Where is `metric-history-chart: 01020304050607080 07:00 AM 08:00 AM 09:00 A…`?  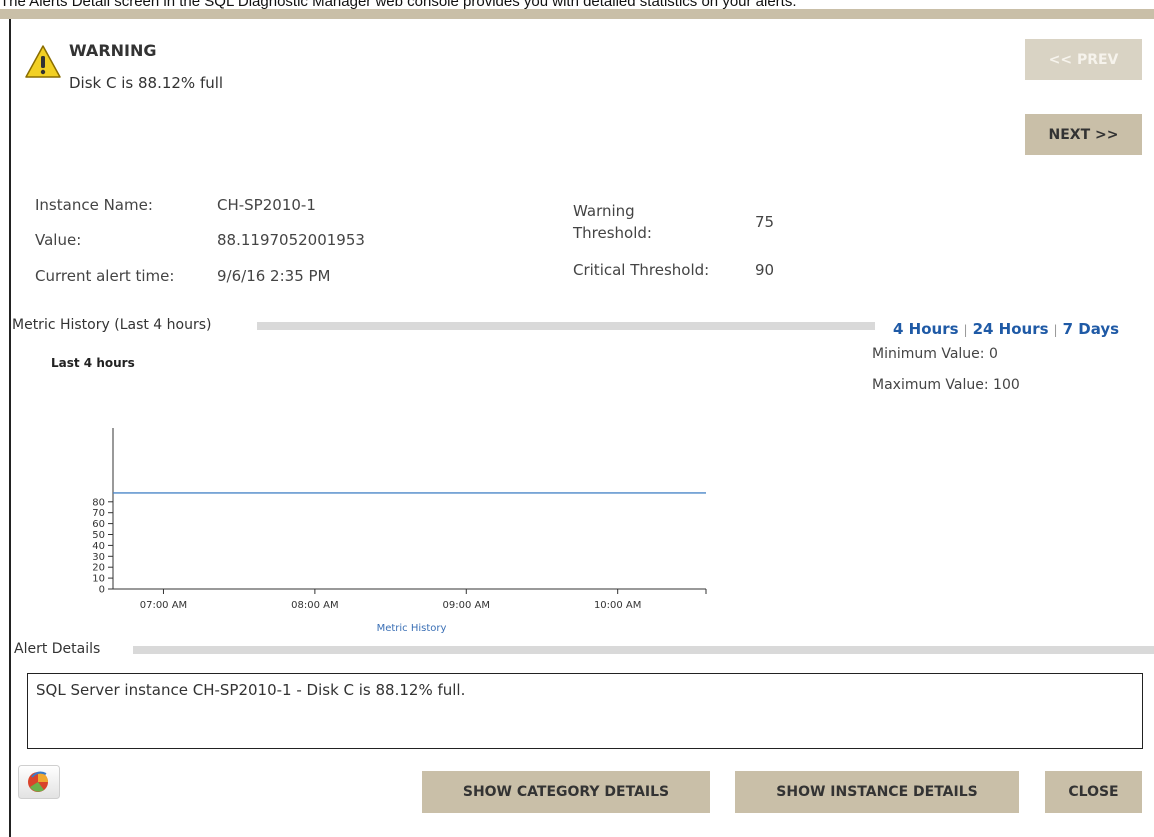 metric-history-chart: 01020304050607080 07:00 AM 08:00 AM 09:00 A… is located at coordinates (399, 531).